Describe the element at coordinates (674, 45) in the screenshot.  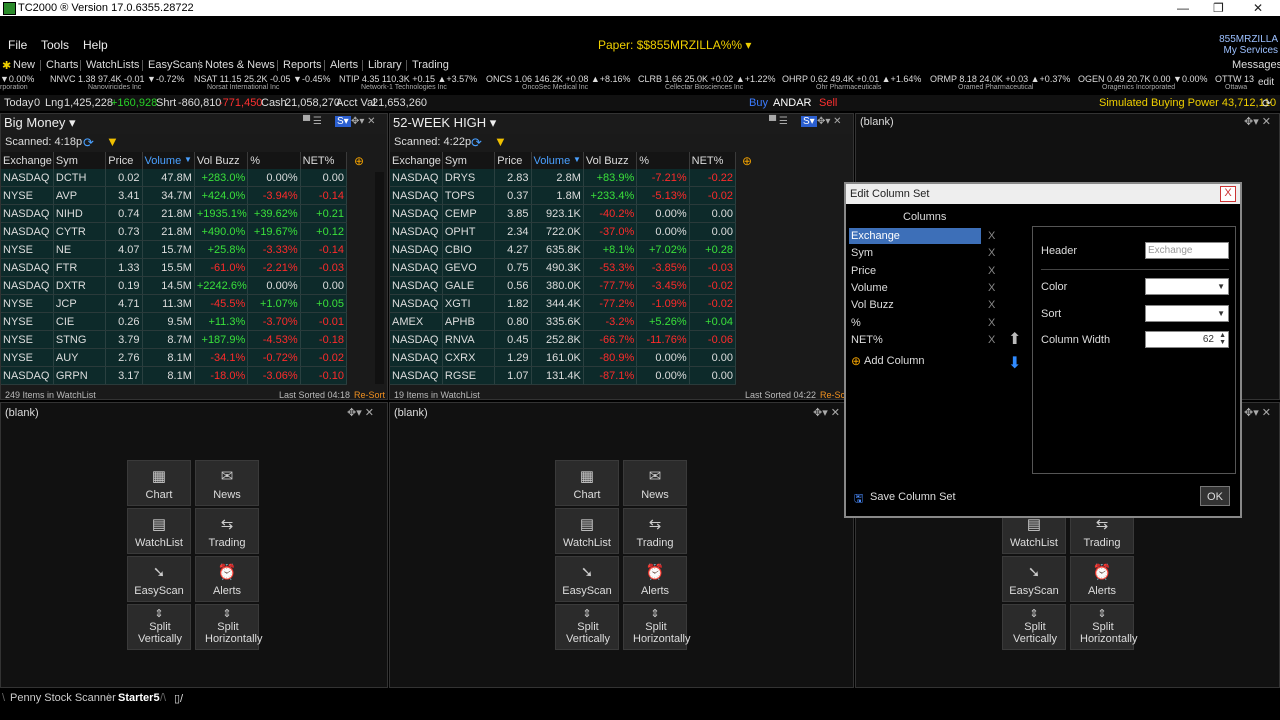
I see `paper-account-selector: Paper: $$855MRZILLA%% ▾` at that location.